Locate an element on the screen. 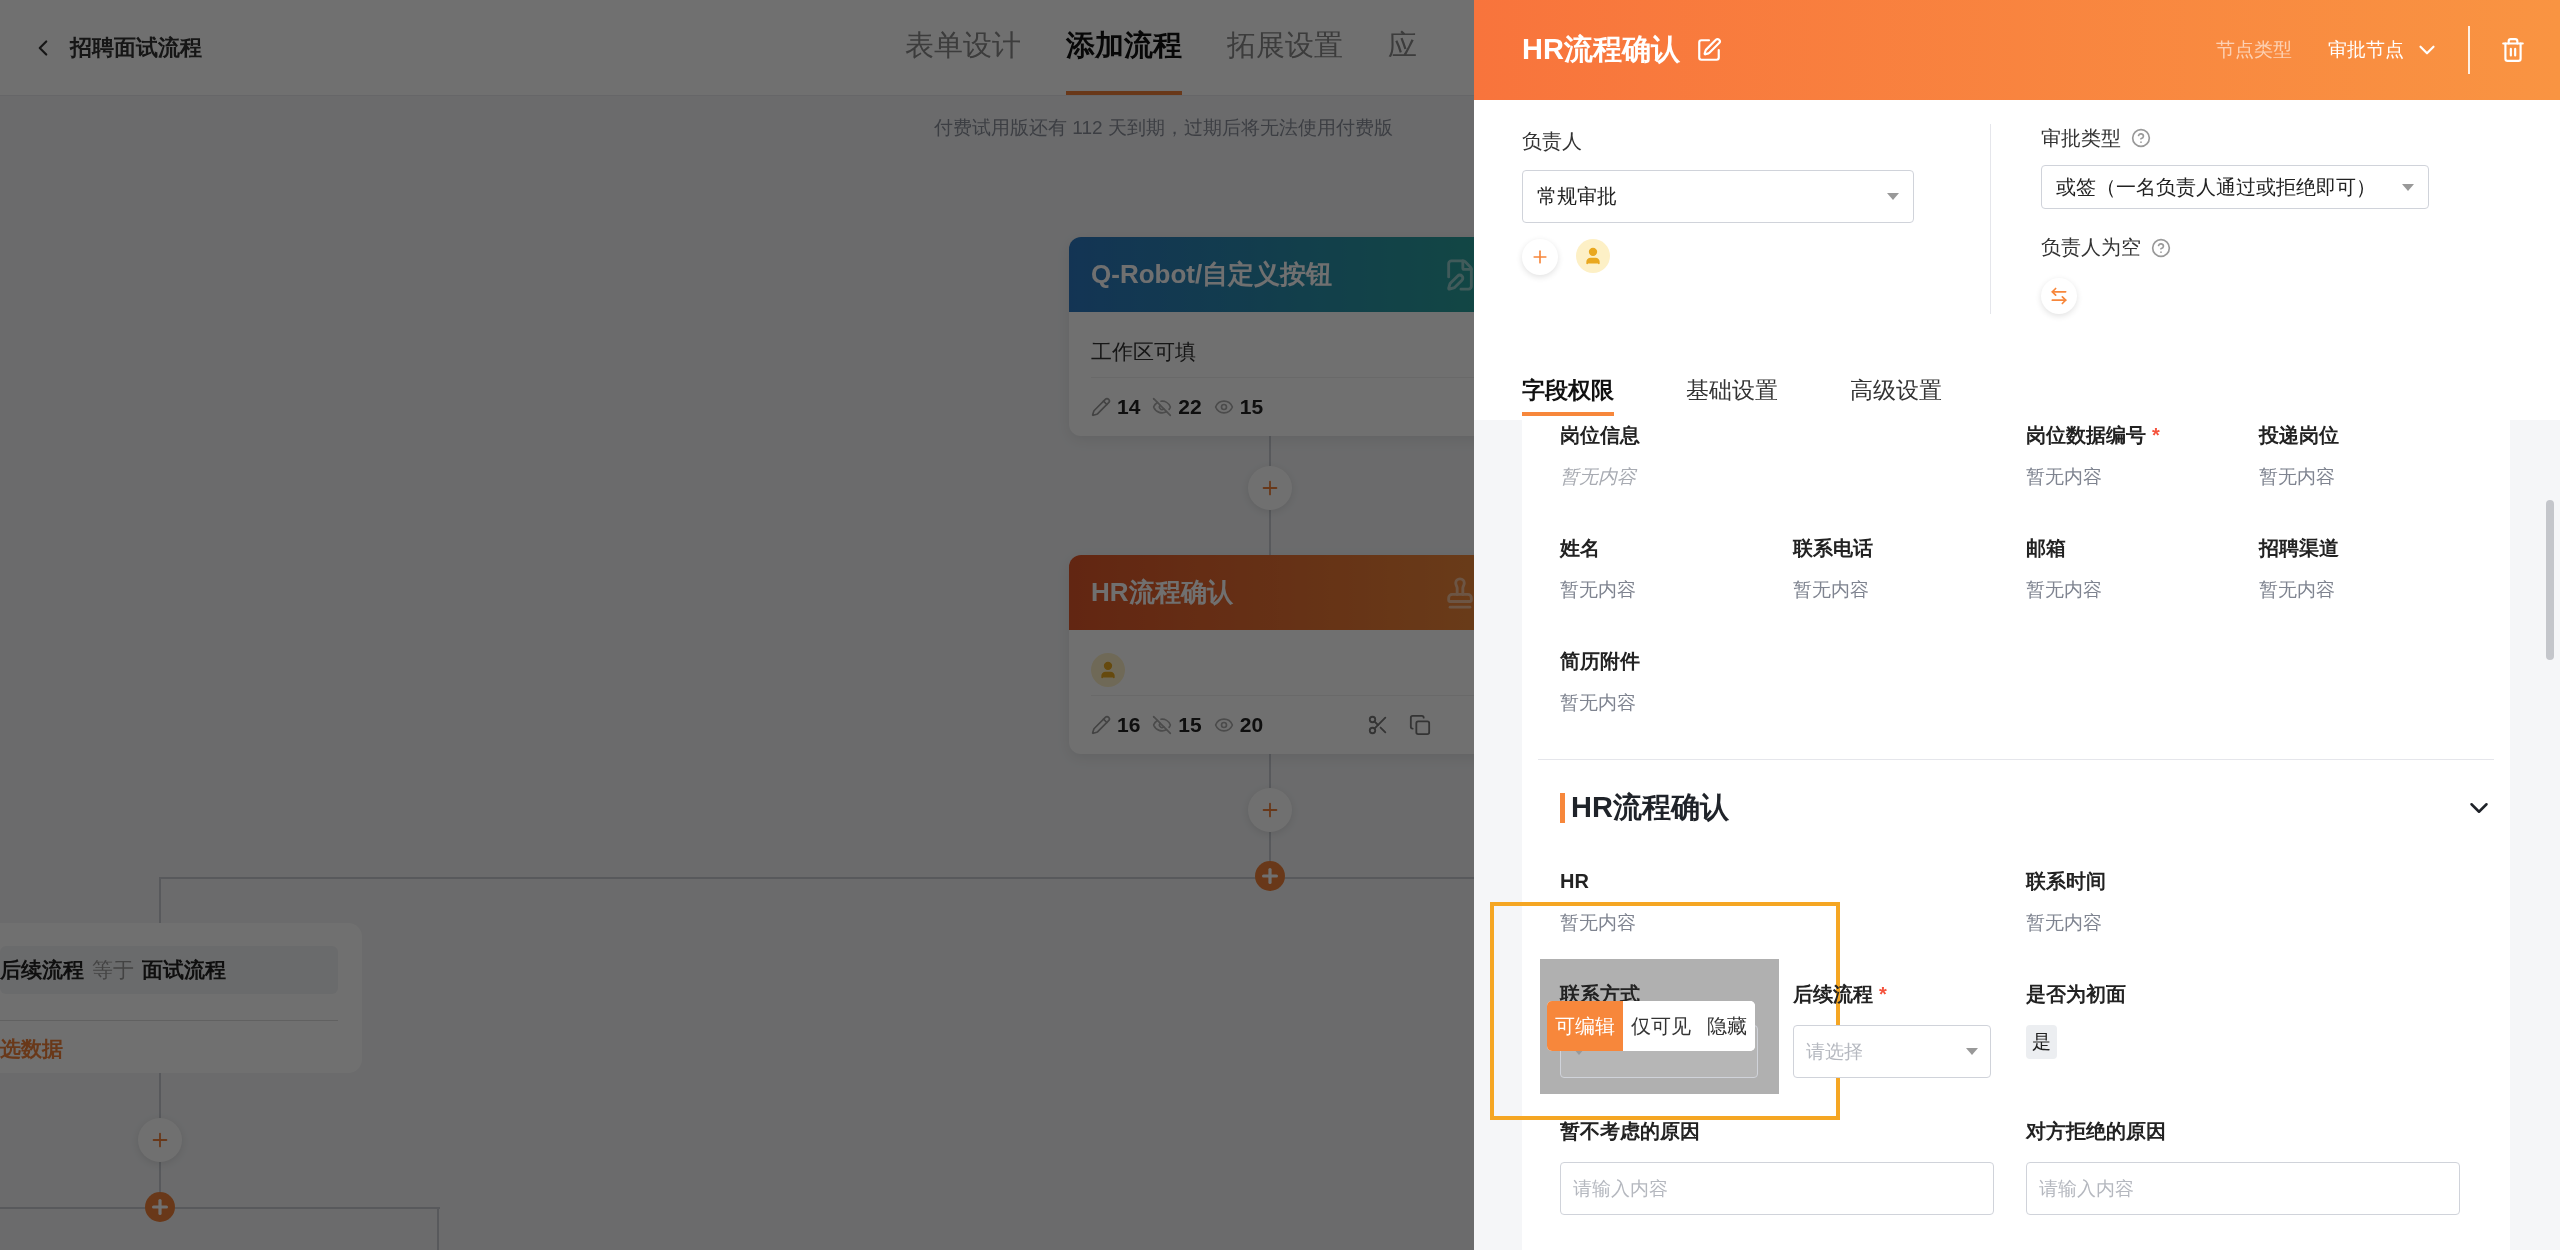 This screenshot has height=1250, width=2560. field-label: 负责人 is located at coordinates (1552, 141).